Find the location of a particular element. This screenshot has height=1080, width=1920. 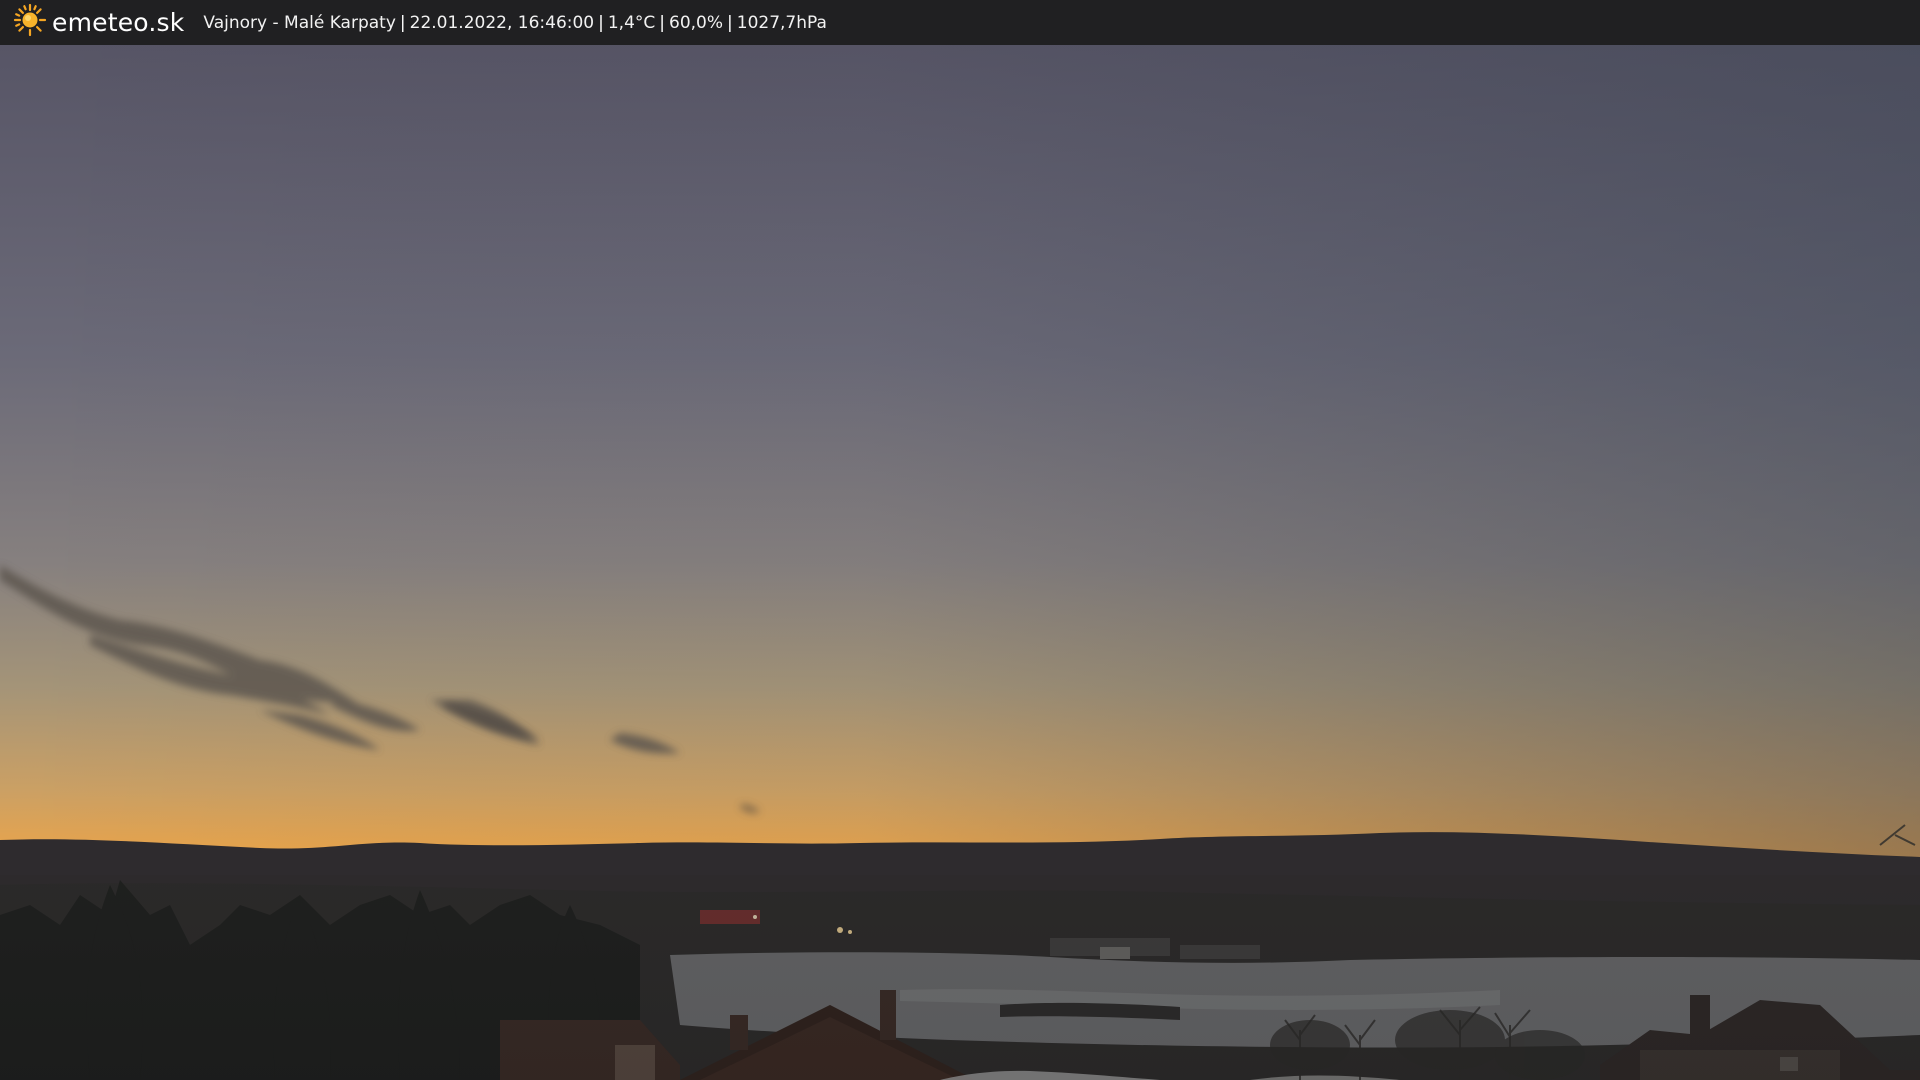

brand-logo: emeteo.sk is located at coordinates (98, 22).